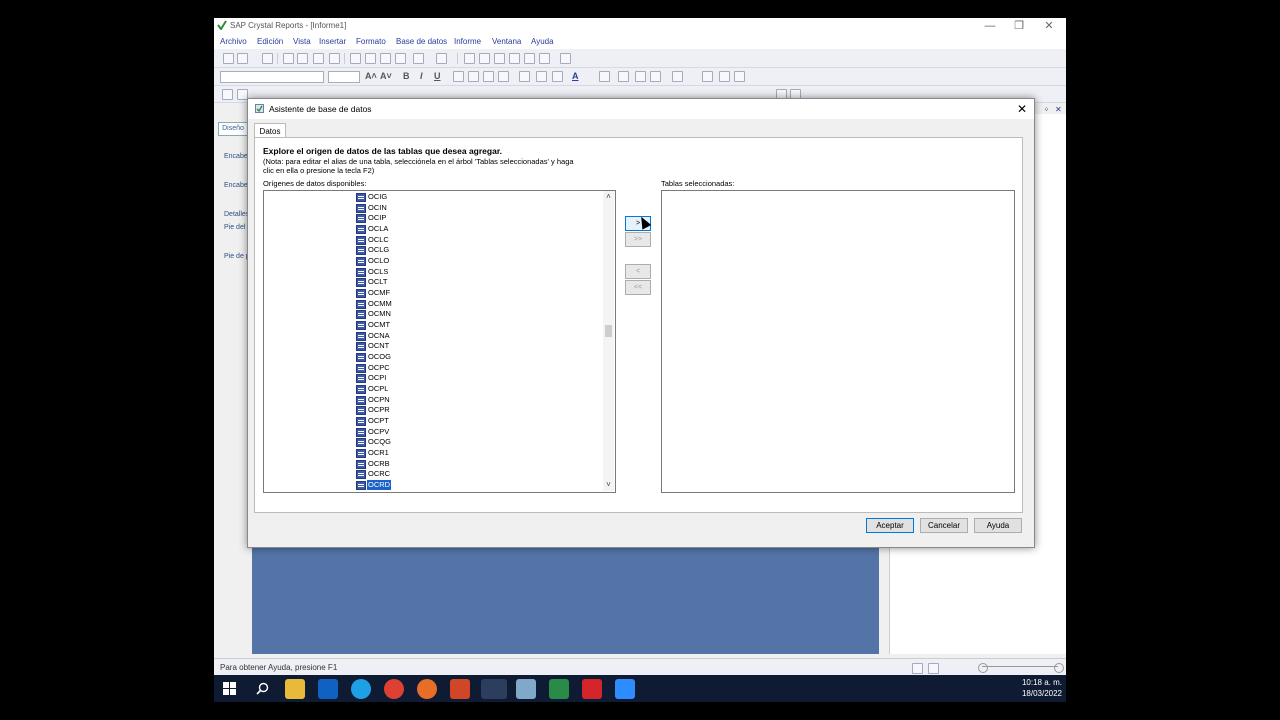  What do you see at coordinates (494, 689) in the screenshot?
I see `crystal-reports-taskbar-icon` at bounding box center [494, 689].